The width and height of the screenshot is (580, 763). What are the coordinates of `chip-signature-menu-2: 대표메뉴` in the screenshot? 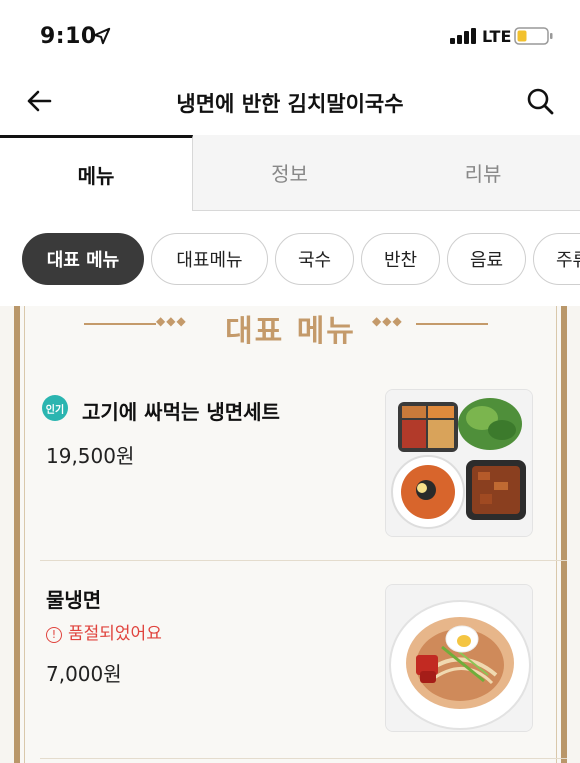 It's located at (209, 259).